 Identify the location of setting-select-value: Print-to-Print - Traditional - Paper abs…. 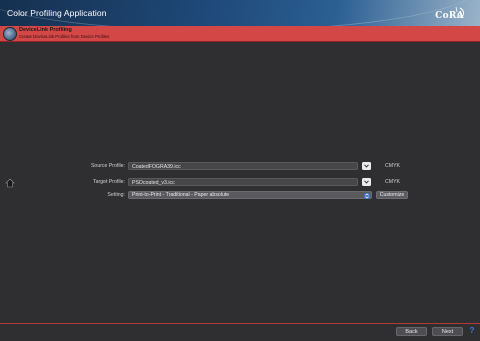
(181, 195).